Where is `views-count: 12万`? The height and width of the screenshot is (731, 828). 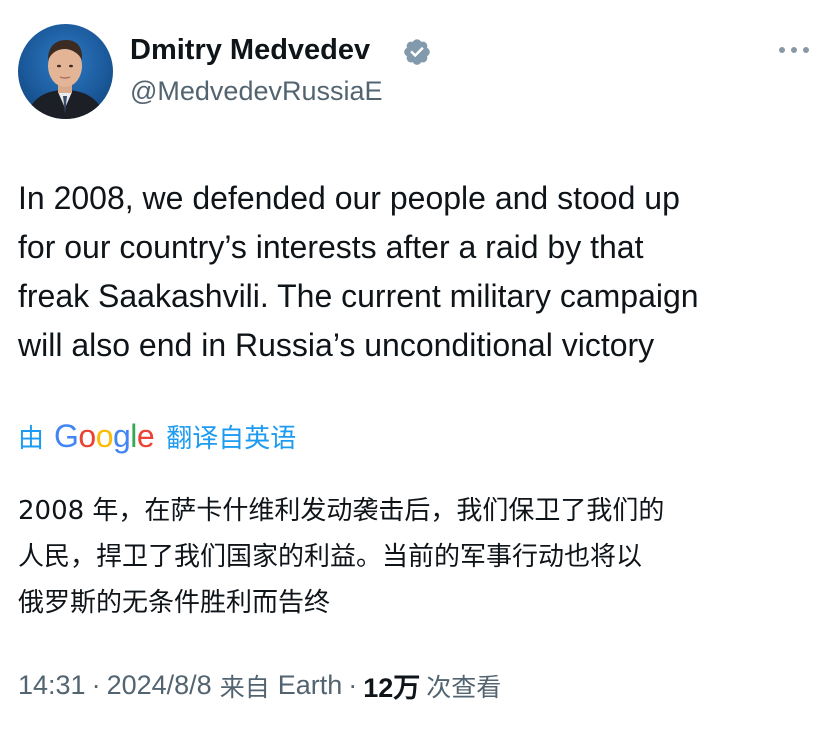
views-count: 12万 is located at coordinates (391, 685).